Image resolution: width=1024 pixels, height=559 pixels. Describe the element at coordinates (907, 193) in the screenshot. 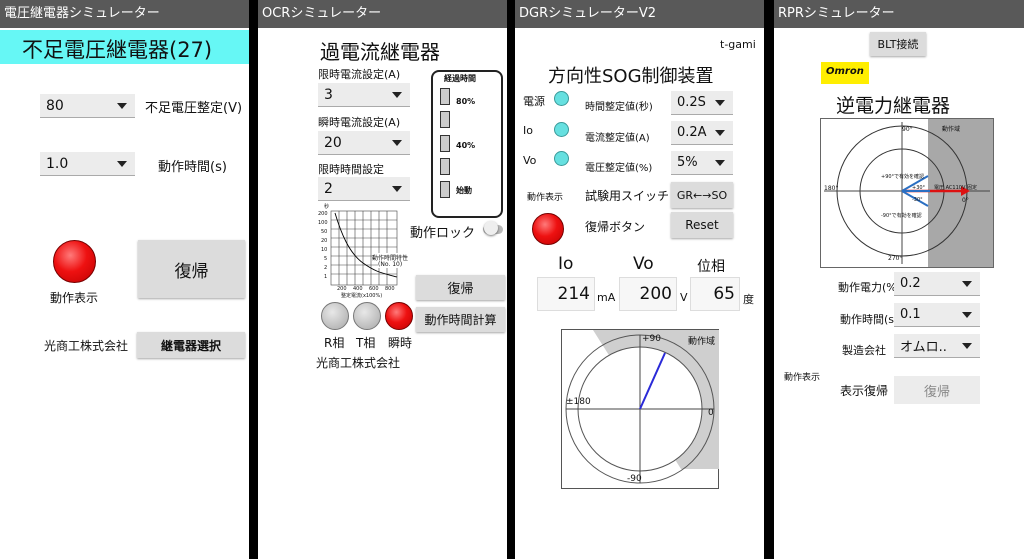

I see `power-diagram` at that location.